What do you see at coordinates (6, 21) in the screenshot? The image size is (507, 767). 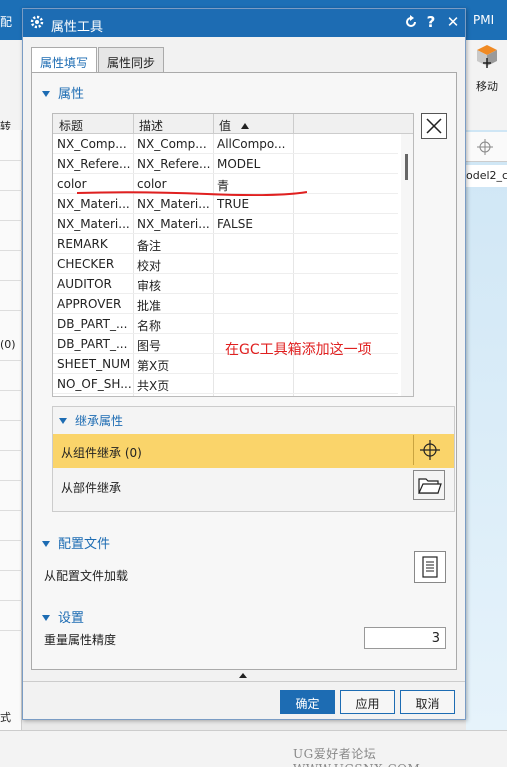 I see `app-menu-label: 配` at bounding box center [6, 21].